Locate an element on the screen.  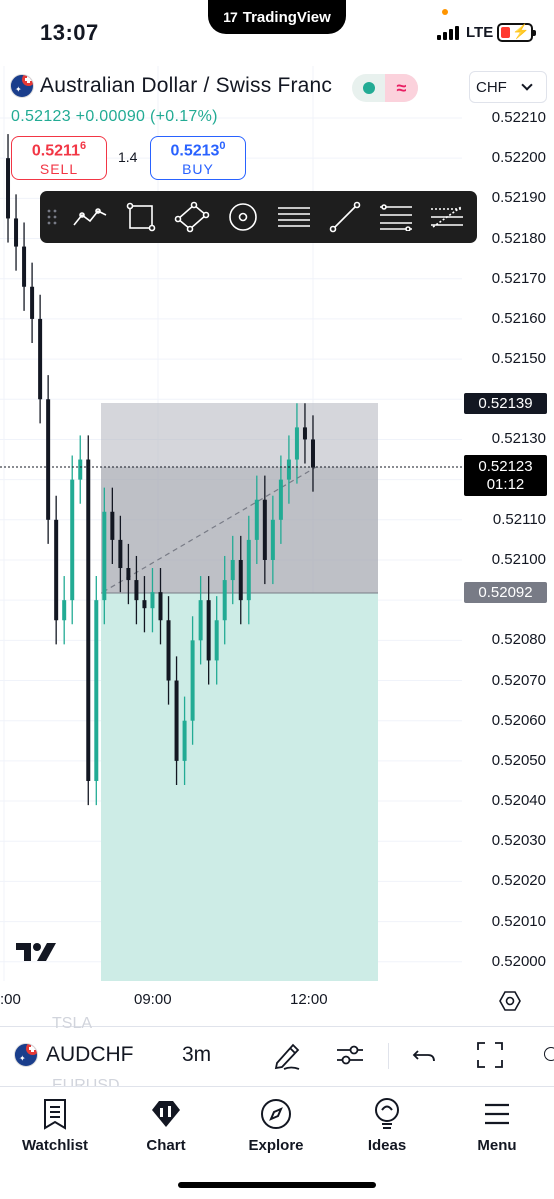
compass-icon is located at coordinates (276, 1114).